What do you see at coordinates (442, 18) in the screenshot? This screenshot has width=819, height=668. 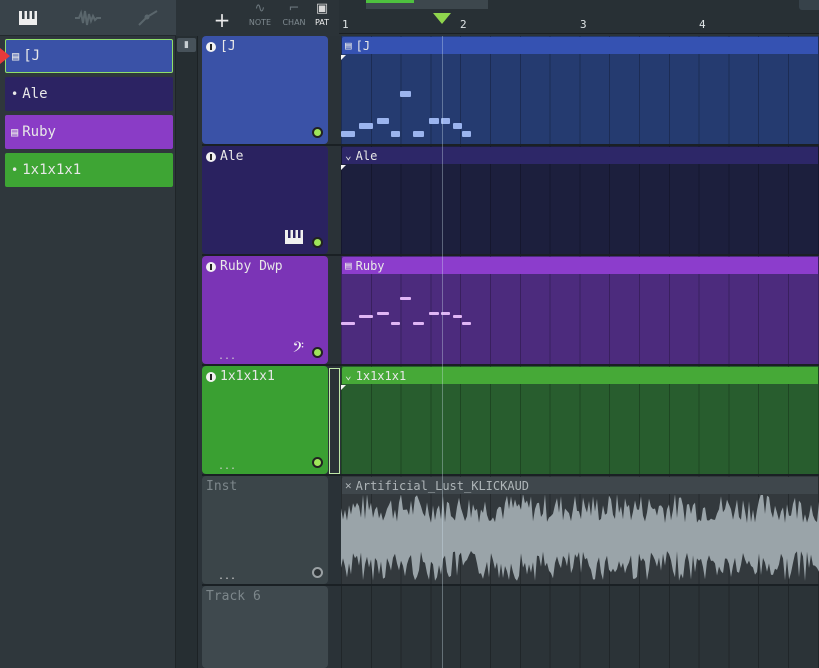 I see `playhead-marker` at bounding box center [442, 18].